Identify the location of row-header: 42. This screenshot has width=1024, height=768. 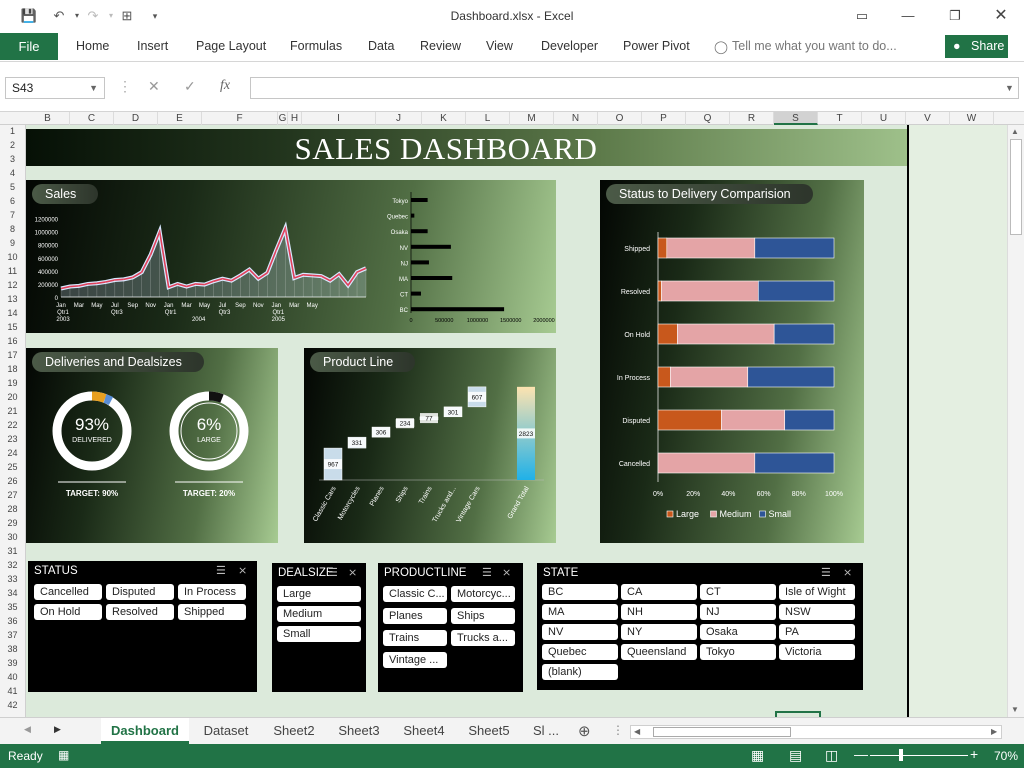
(12, 705).